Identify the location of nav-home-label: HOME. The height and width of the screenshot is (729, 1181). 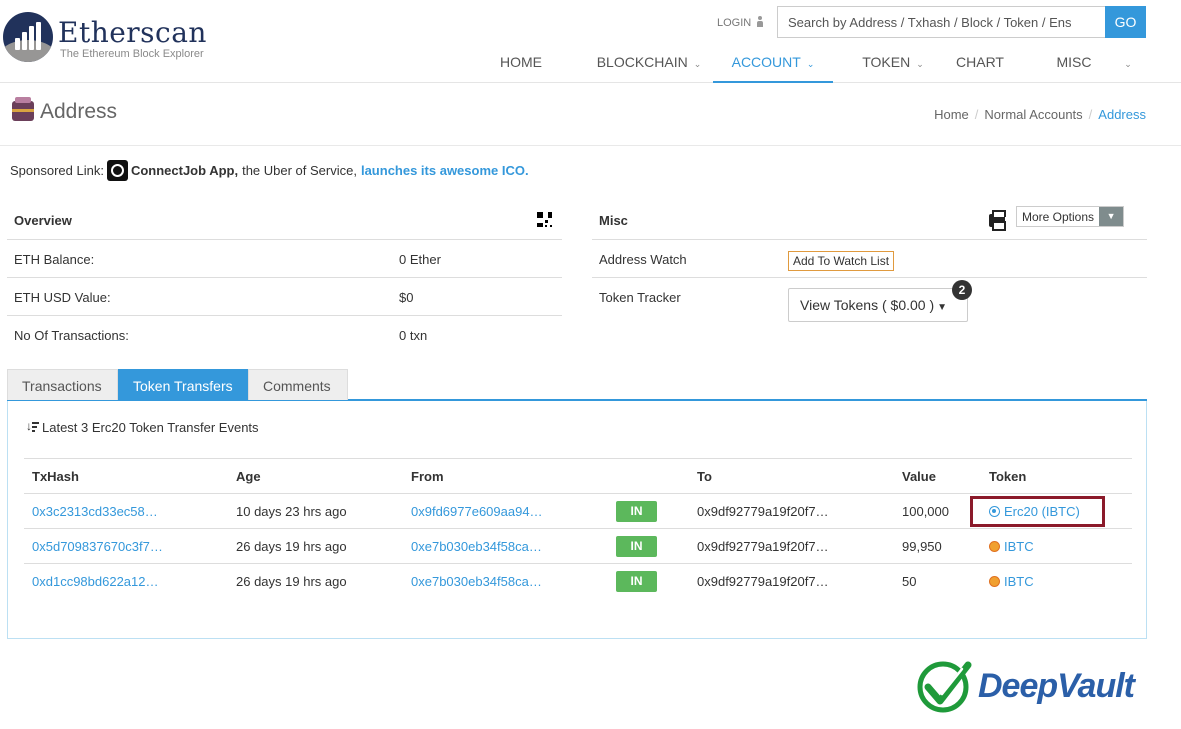
(521, 62).